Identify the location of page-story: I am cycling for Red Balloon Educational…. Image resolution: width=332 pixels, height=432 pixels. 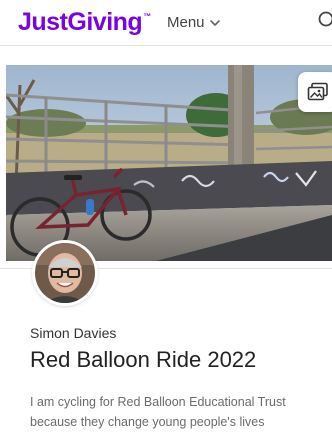
(158, 412).